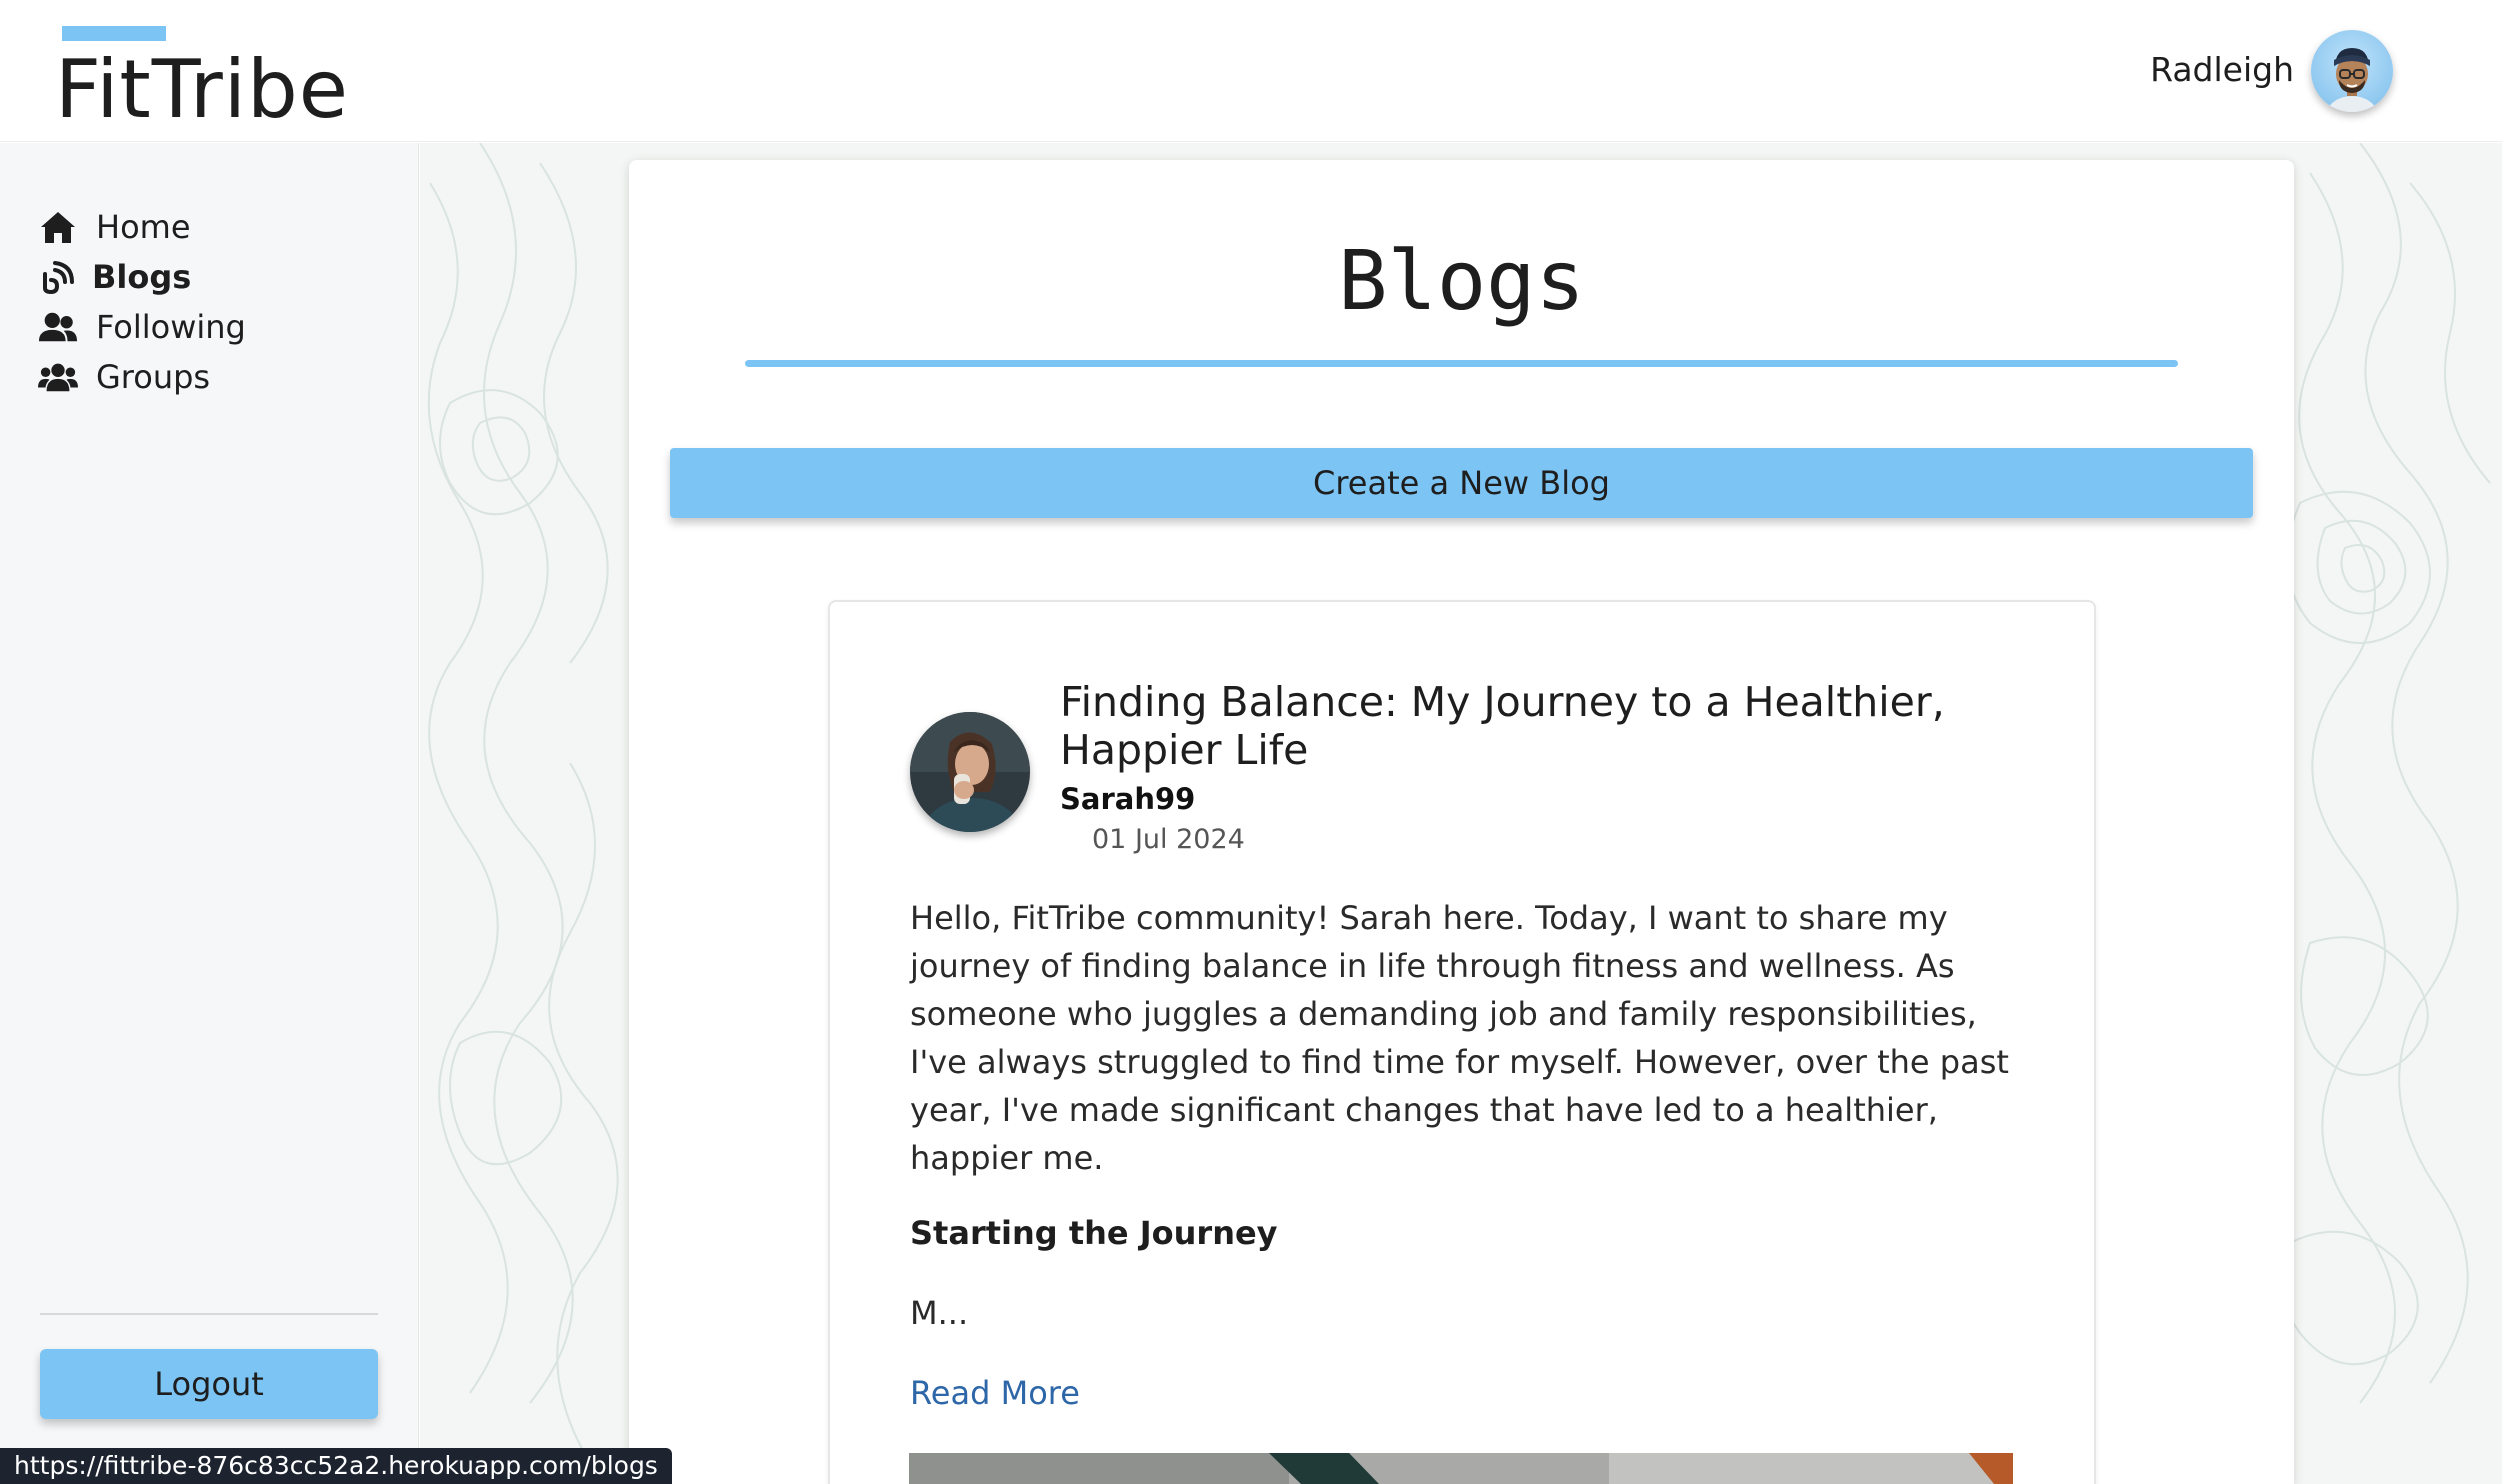  What do you see at coordinates (2222, 70) in the screenshot?
I see `current-user-name: Radleigh` at bounding box center [2222, 70].